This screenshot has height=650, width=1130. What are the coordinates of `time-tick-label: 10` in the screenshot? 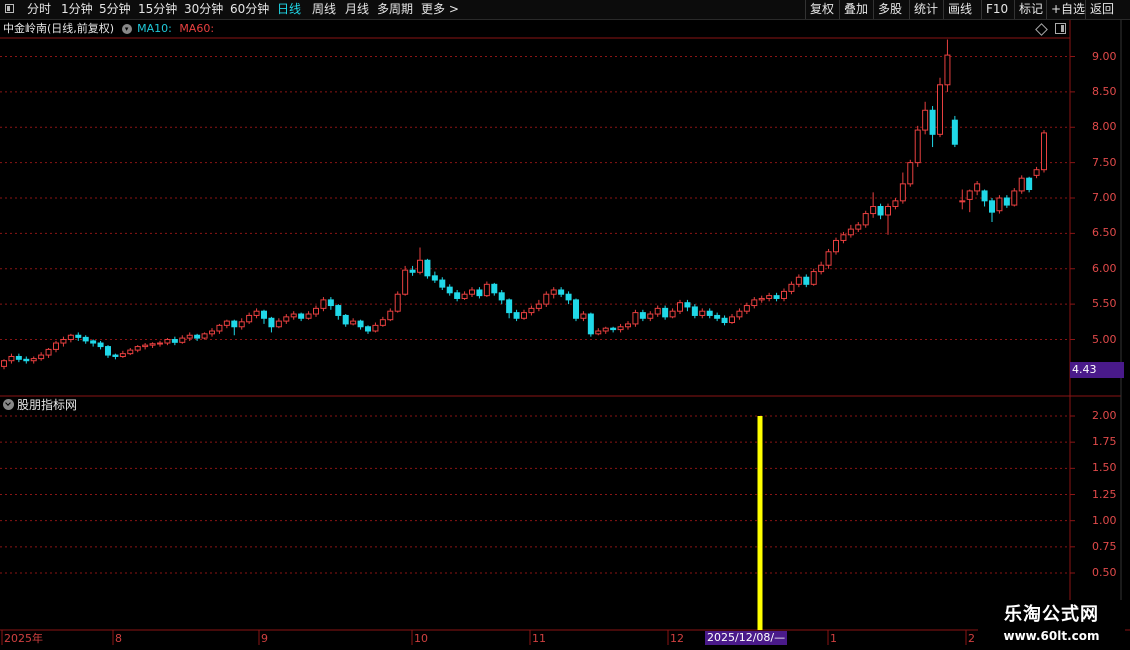 It's located at (421, 638).